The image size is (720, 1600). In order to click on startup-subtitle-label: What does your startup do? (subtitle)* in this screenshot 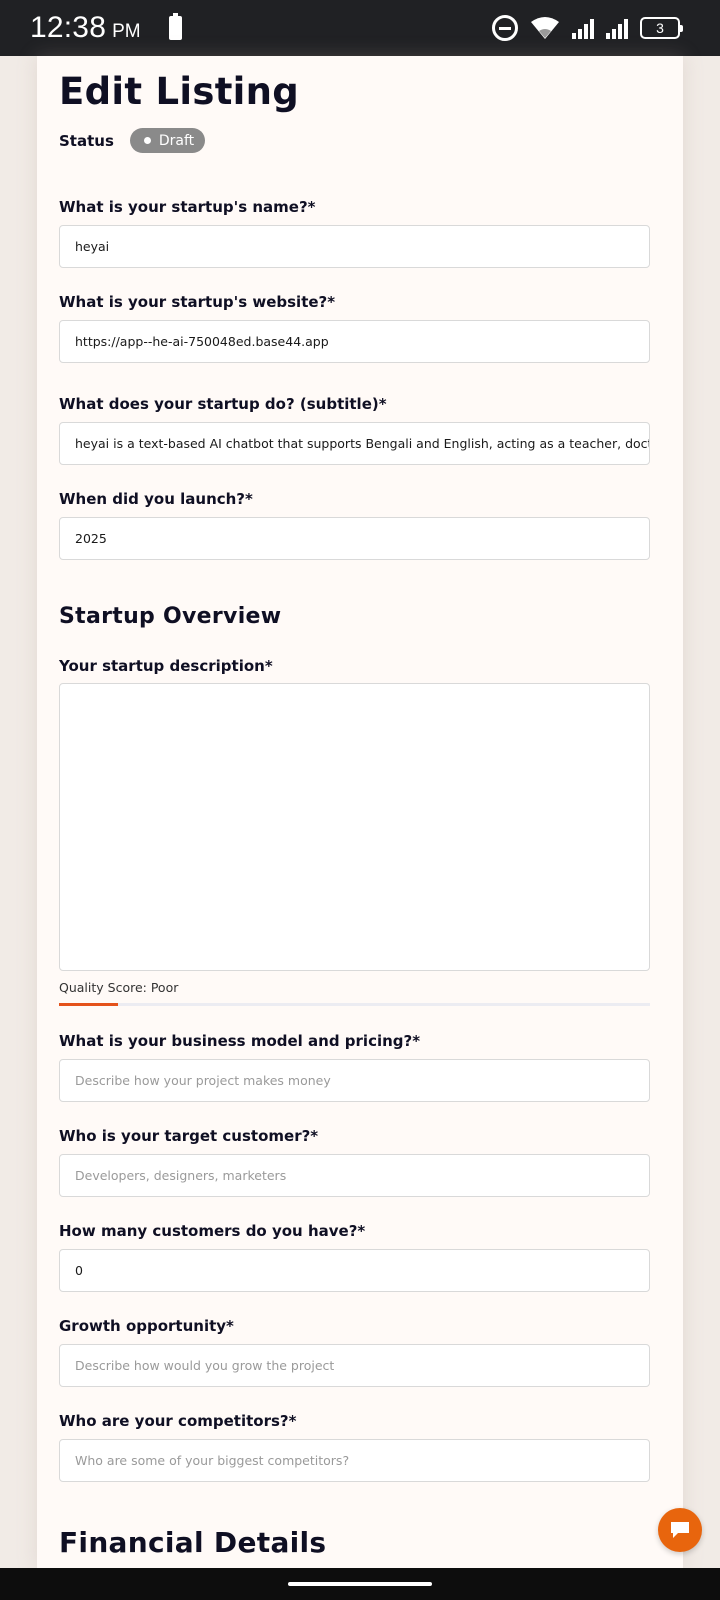, I will do `click(223, 404)`.